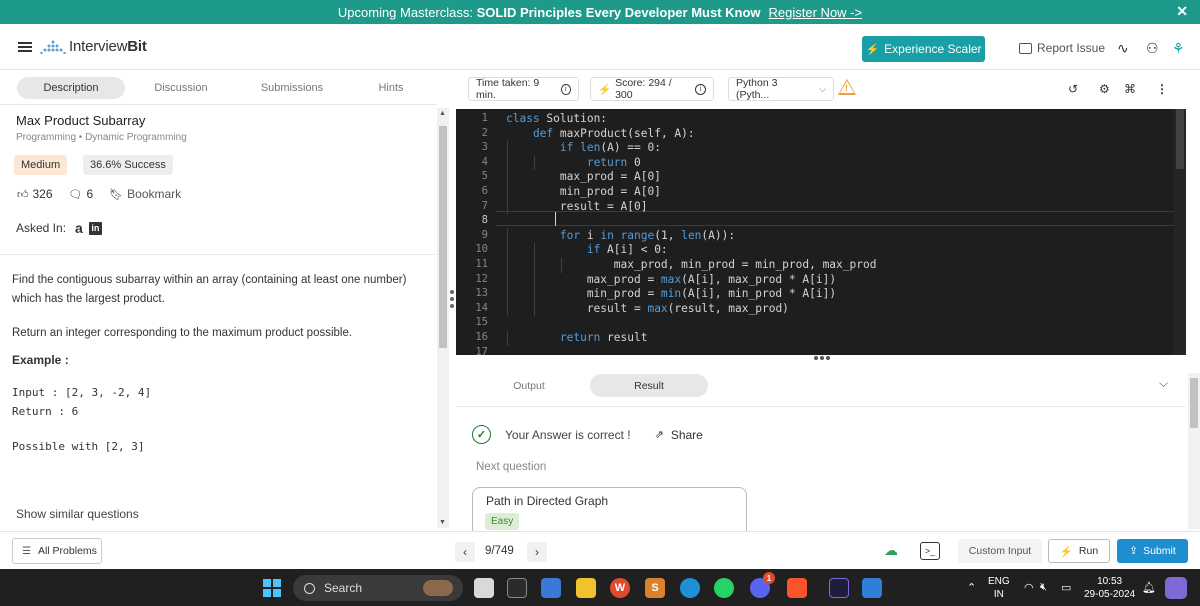  Describe the element at coordinates (797, 588) in the screenshot. I see `brave-icon` at that location.